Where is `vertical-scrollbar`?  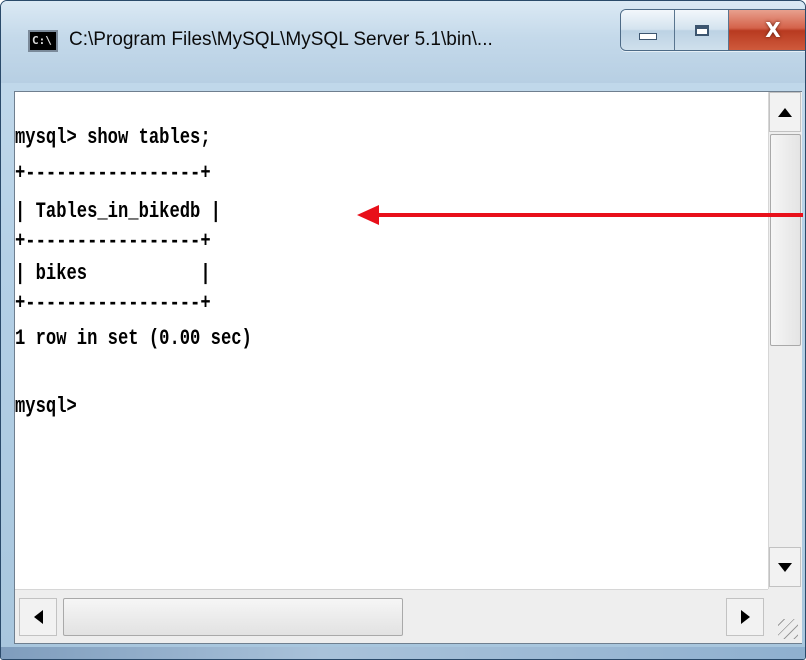
vertical-scrollbar is located at coordinates (785, 340).